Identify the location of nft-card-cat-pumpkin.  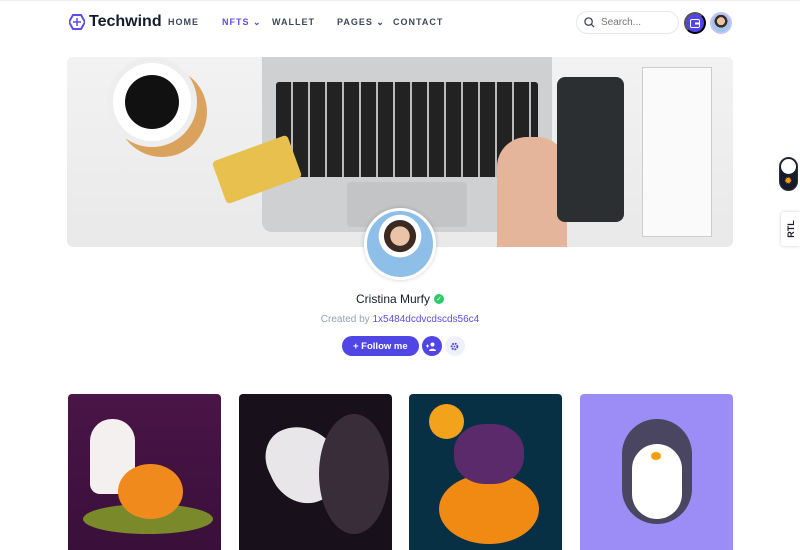
(485, 472).